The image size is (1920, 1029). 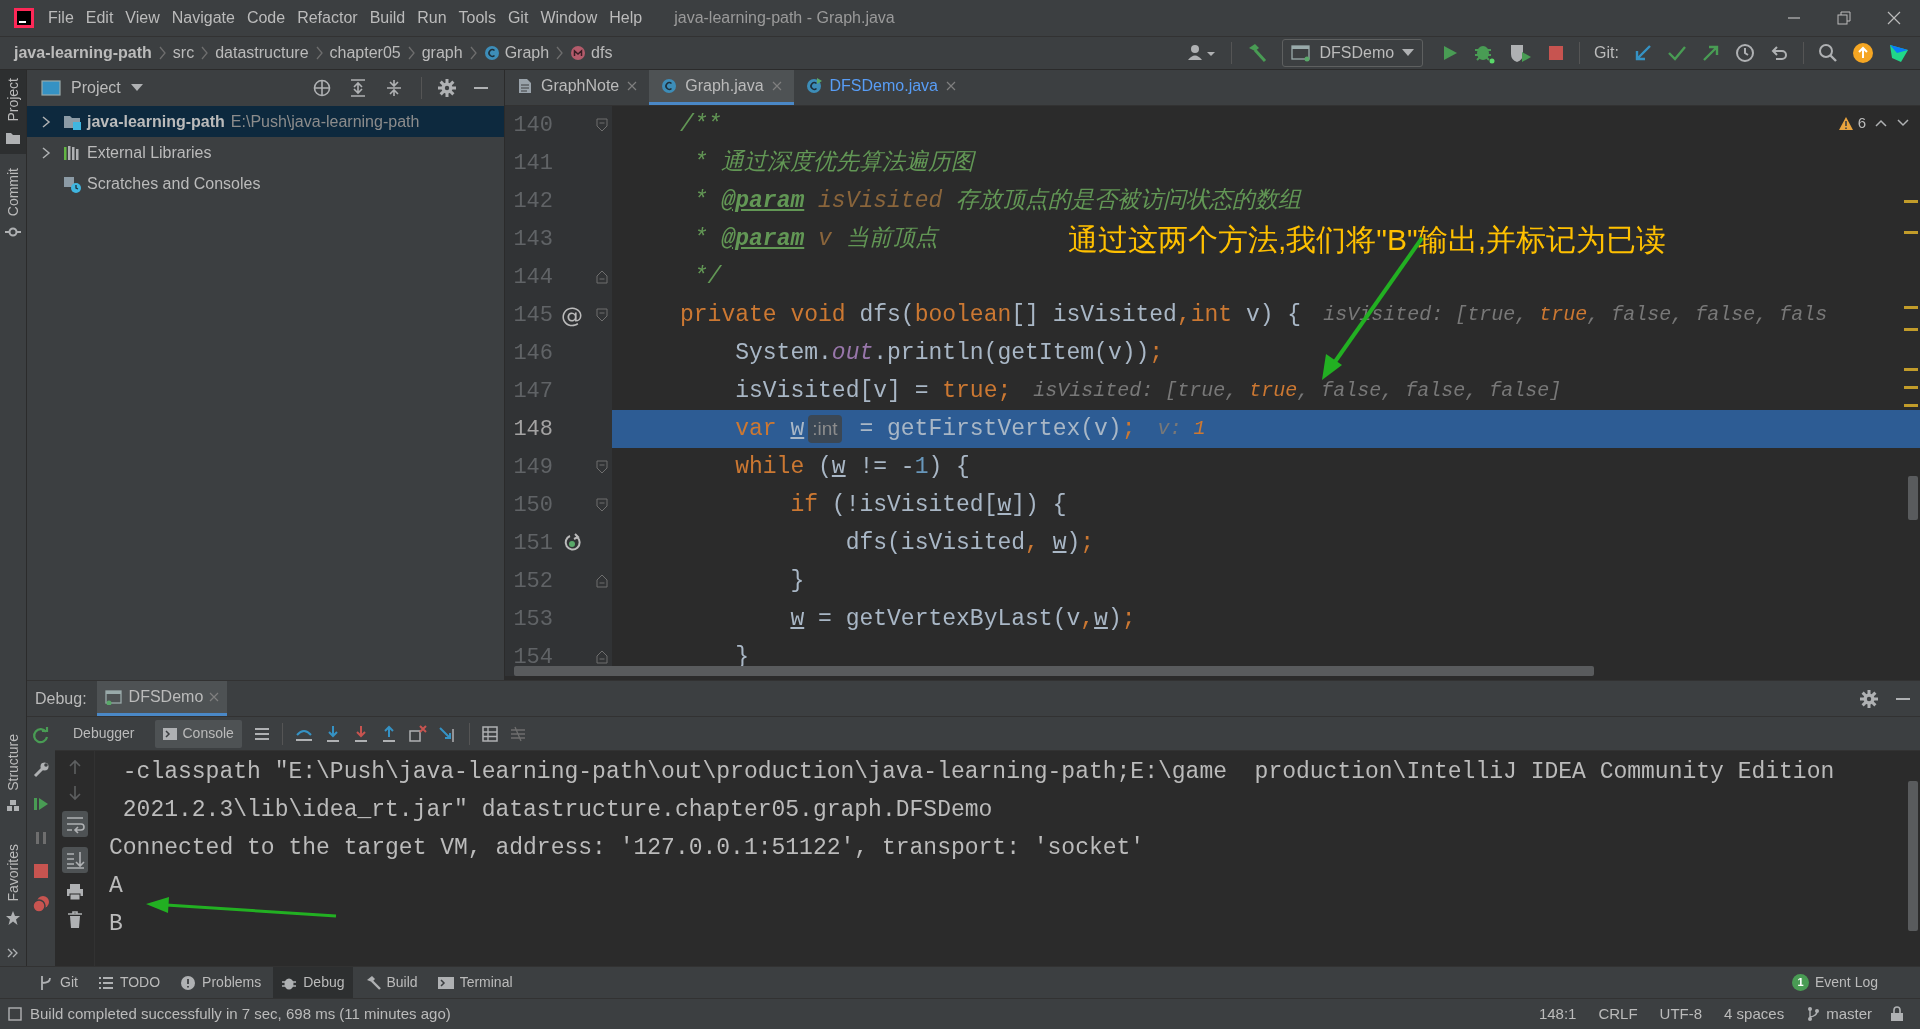 I want to click on tool-window-tab: Project, so click(x=13, y=112).